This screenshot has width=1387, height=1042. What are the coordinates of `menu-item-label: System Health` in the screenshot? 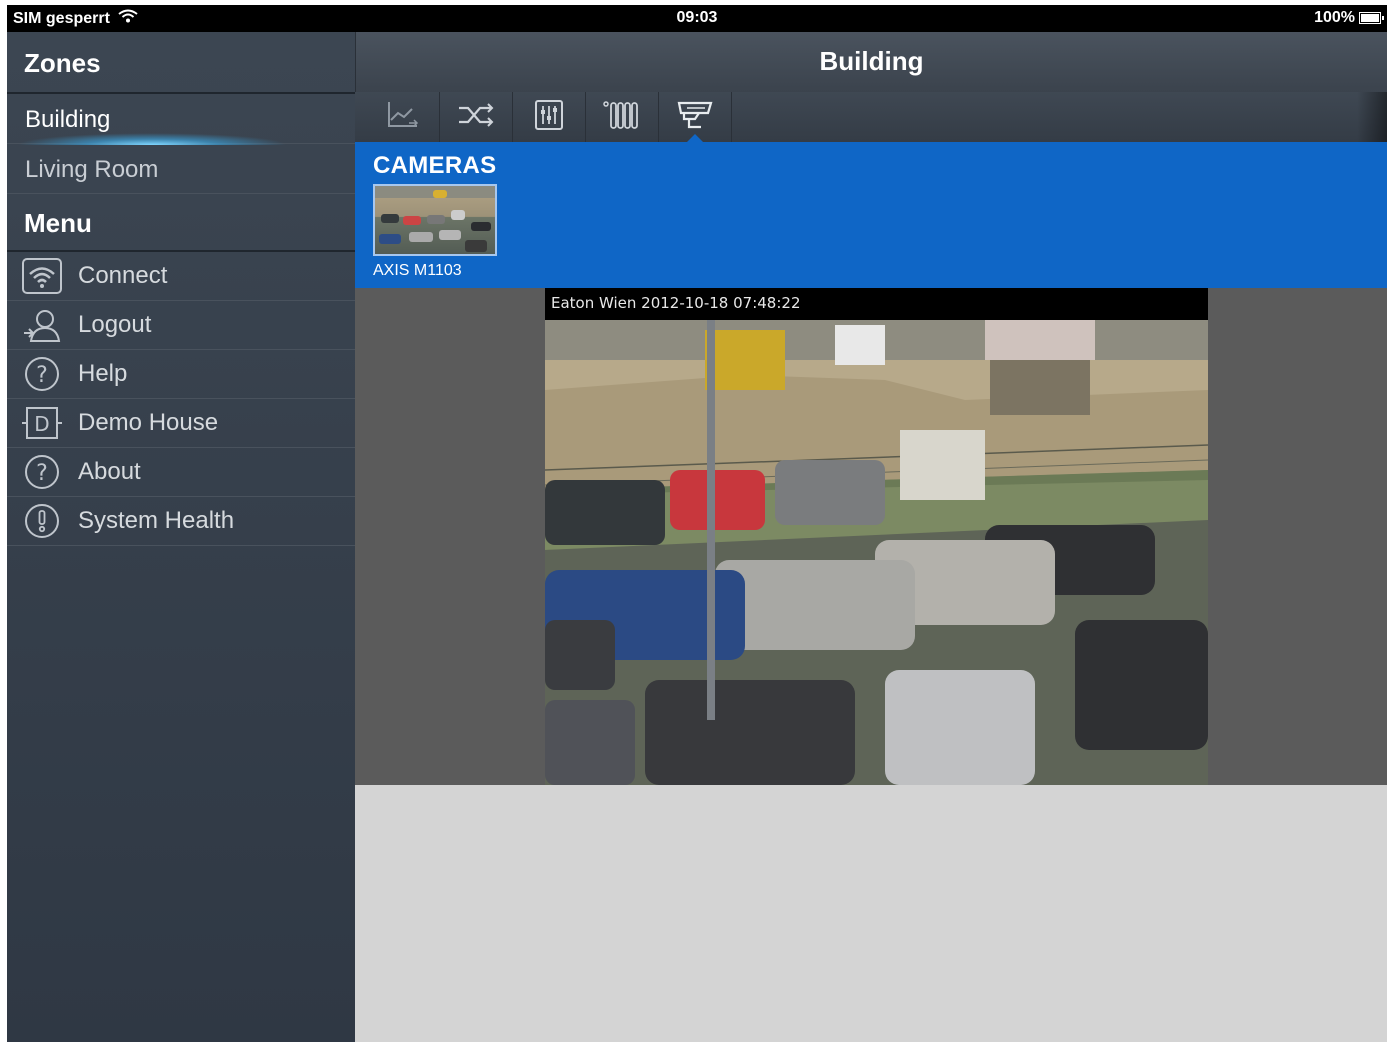 It's located at (156, 520).